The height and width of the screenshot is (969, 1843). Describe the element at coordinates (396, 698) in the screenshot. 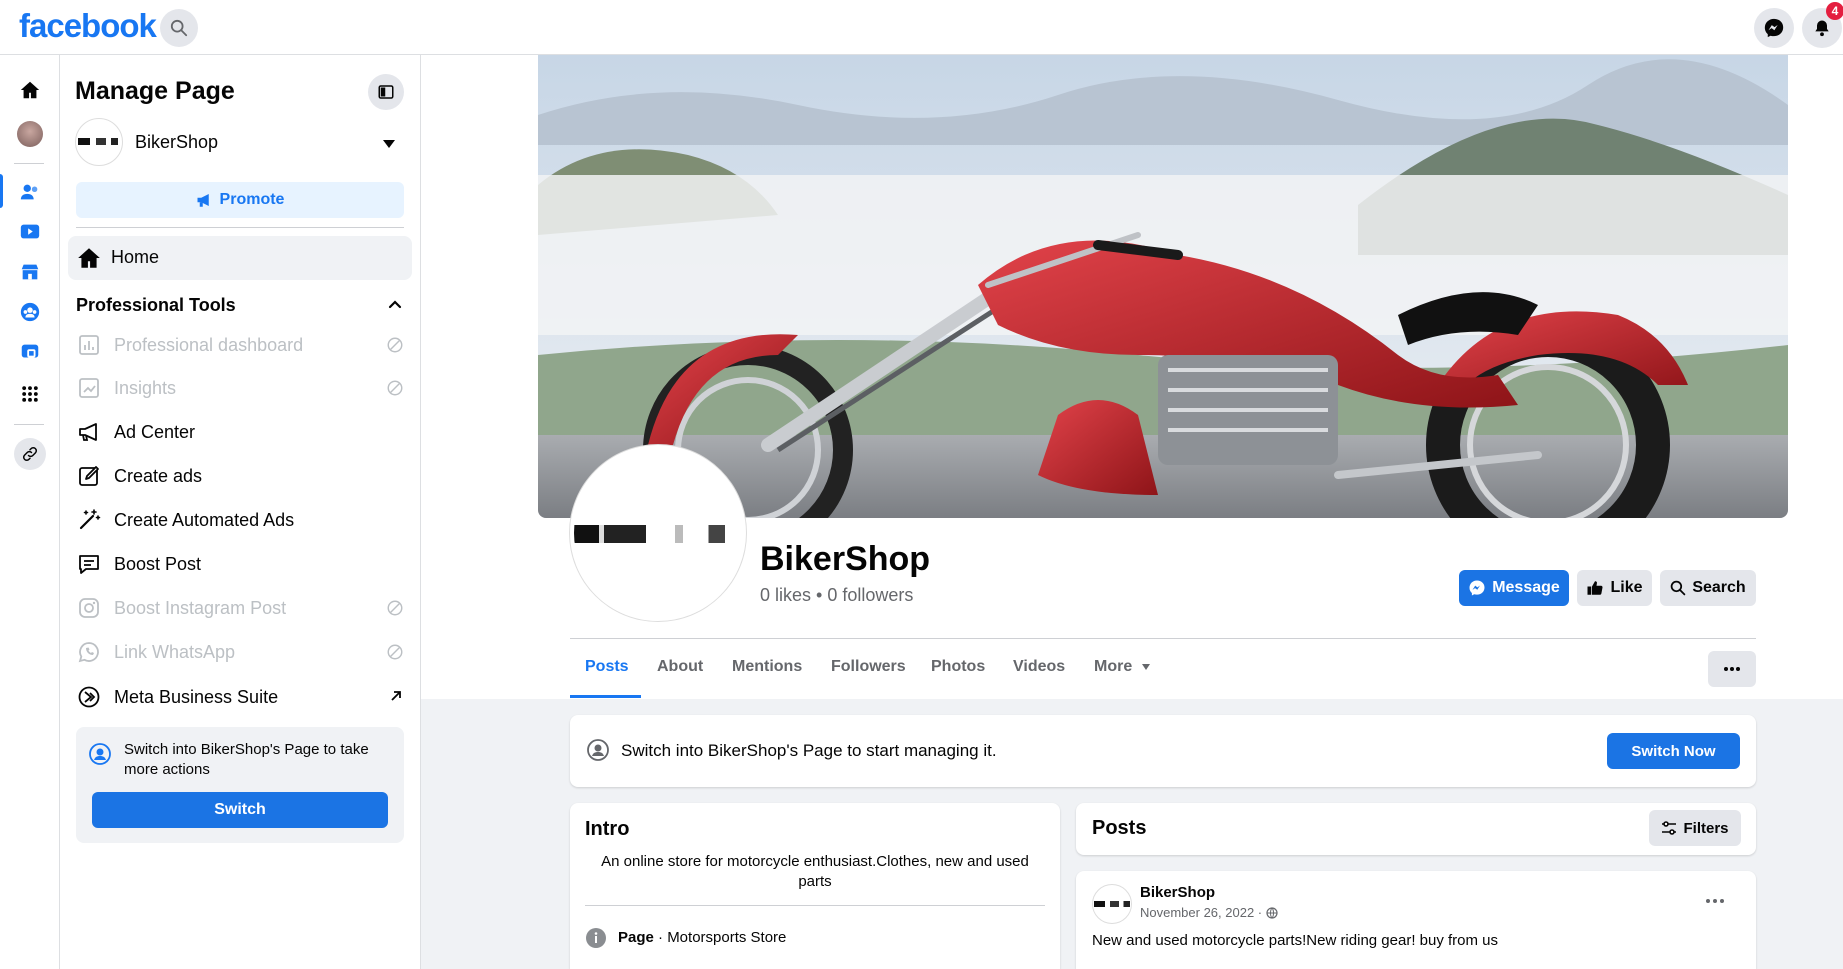

I see `external-link-icon` at that location.